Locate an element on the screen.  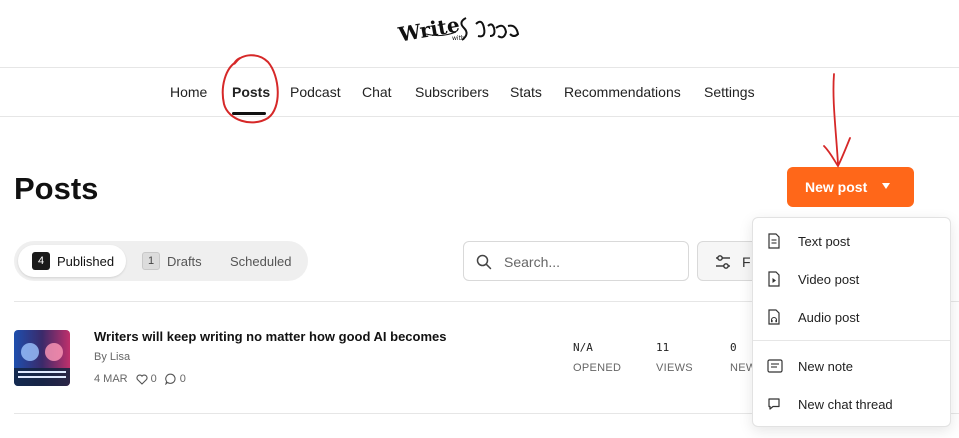
tab-scheduled: Scheduled is located at coordinates (268, 261).